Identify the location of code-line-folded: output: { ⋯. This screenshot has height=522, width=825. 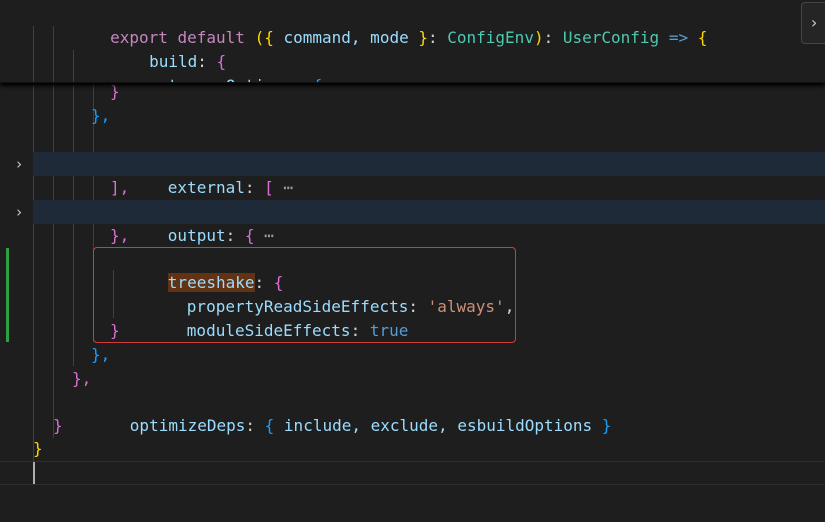
(429, 222).